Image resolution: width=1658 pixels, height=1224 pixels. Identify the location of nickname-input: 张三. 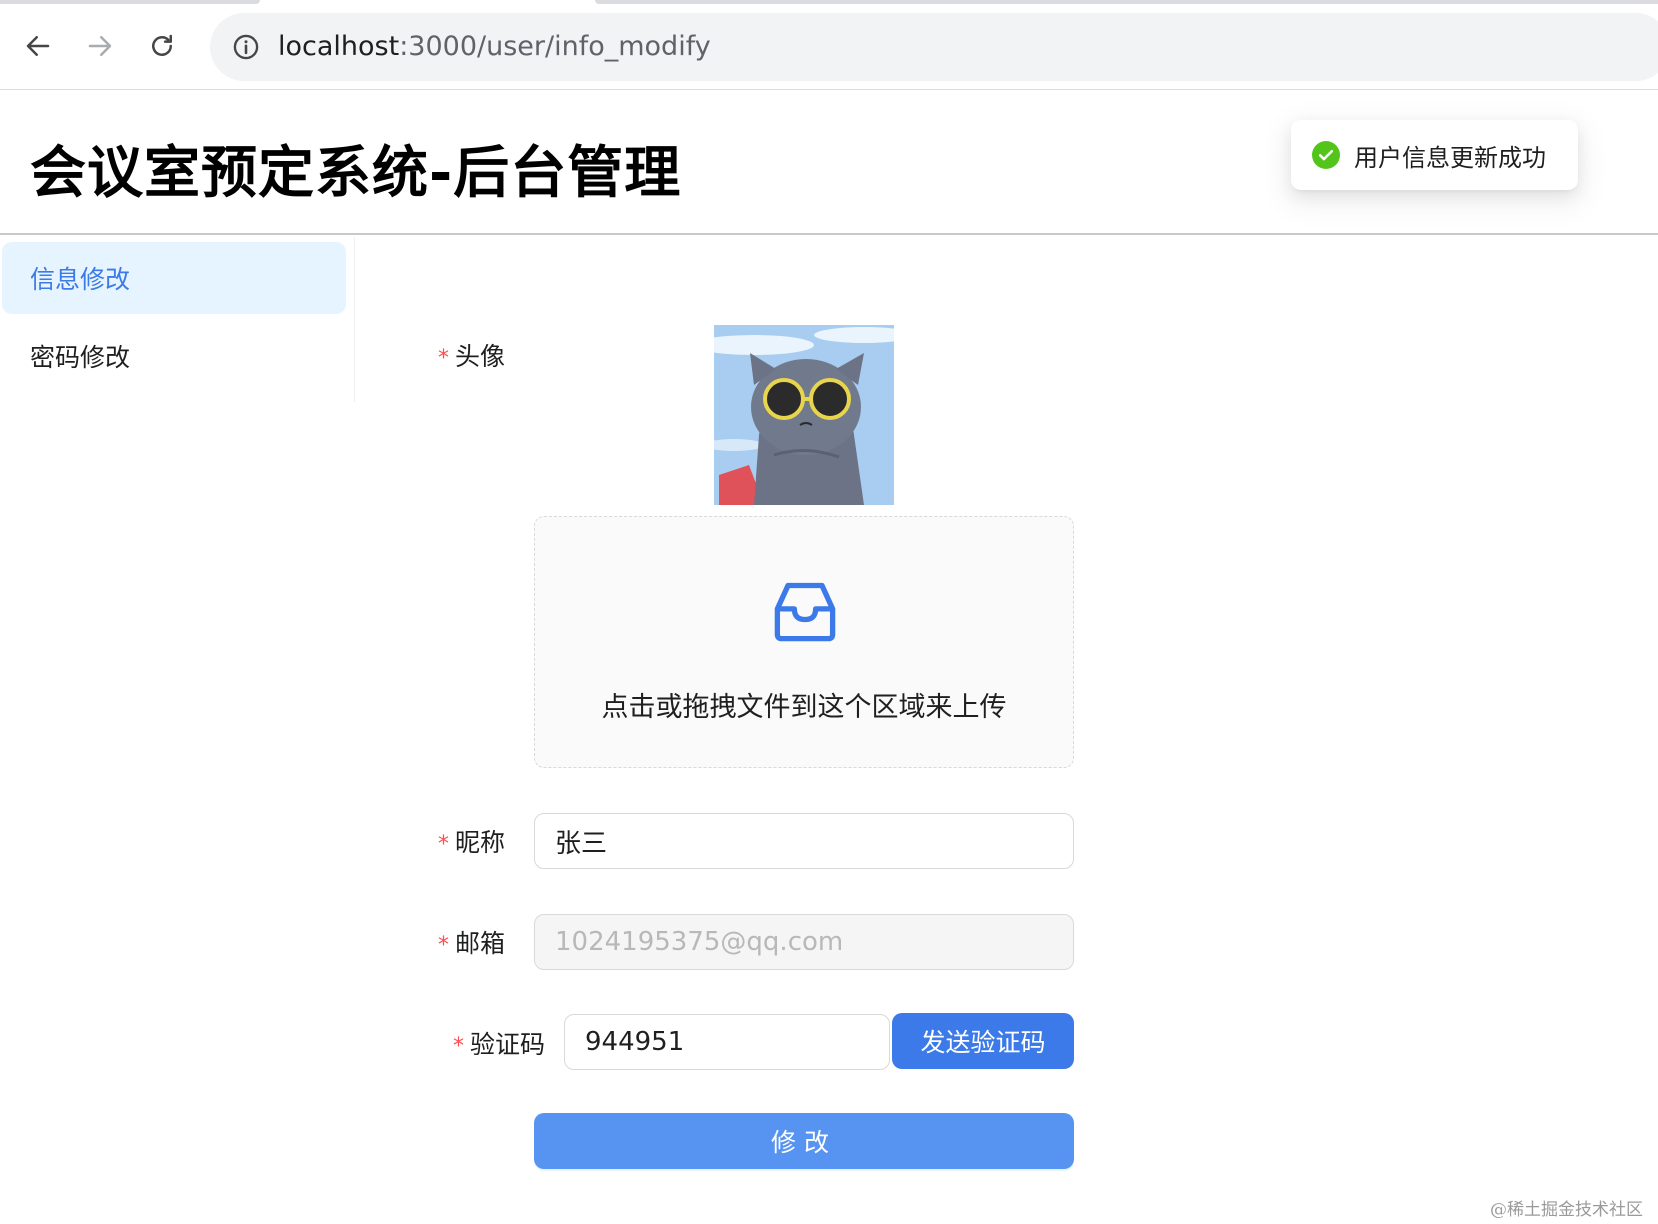
(804, 841).